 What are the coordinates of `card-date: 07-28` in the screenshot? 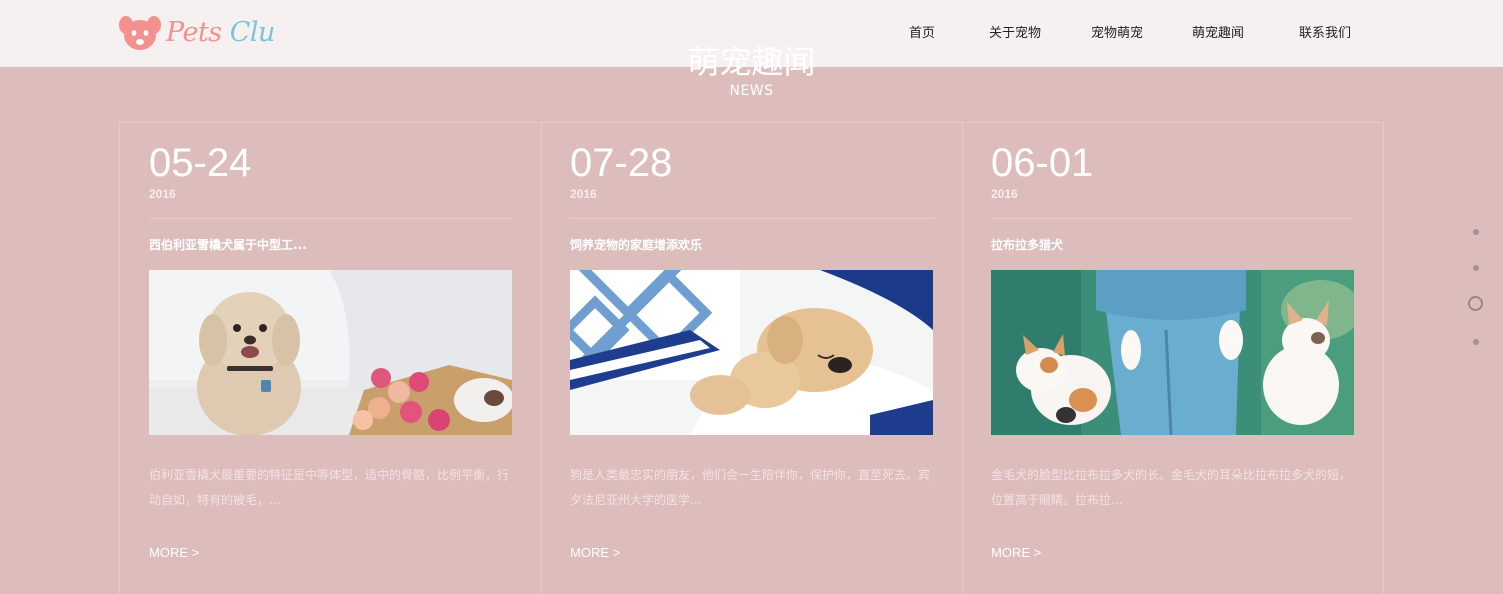 It's located at (621, 163).